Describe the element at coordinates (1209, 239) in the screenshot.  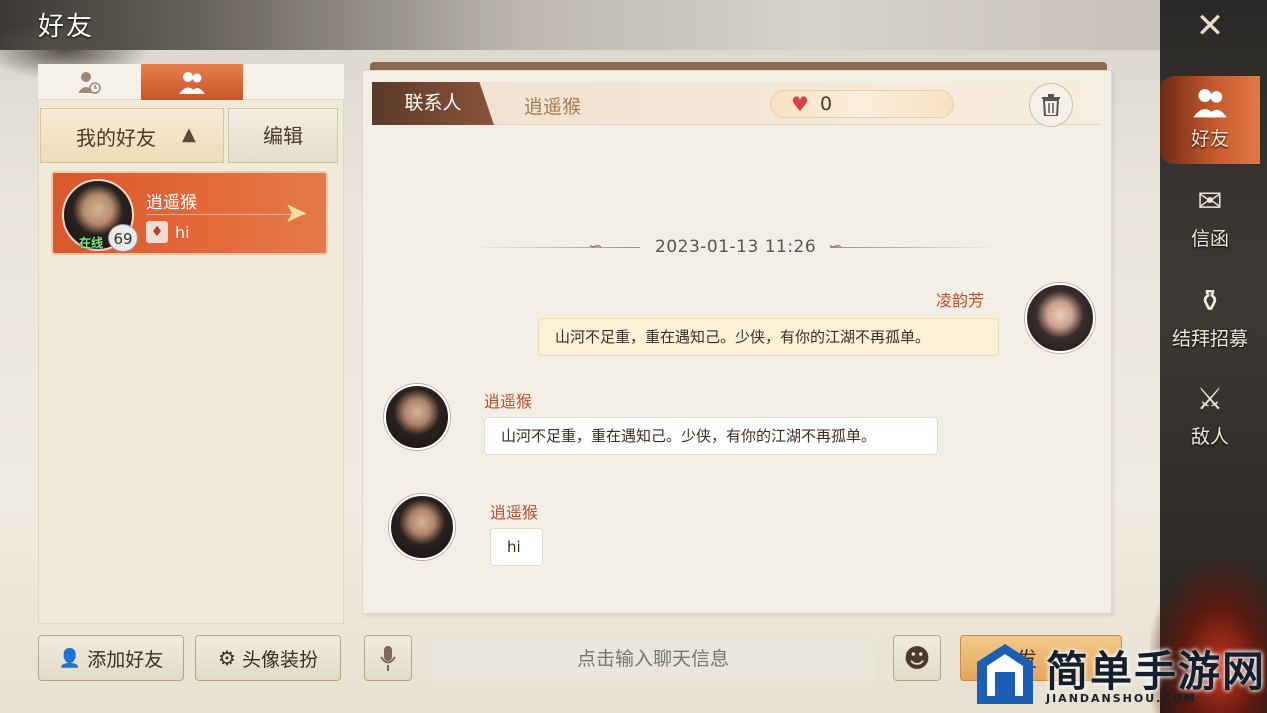
I see `rail-item-label: 信函` at that location.